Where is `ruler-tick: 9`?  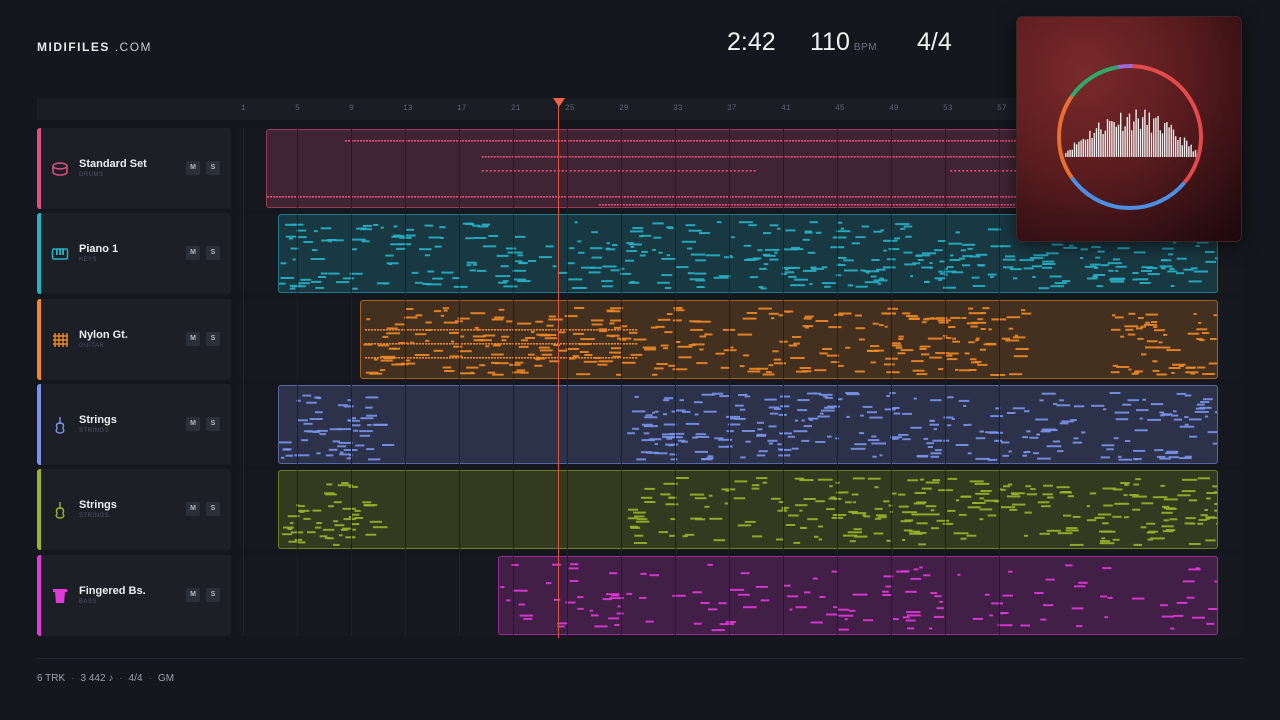
ruler-tick: 9 is located at coordinates (351, 108).